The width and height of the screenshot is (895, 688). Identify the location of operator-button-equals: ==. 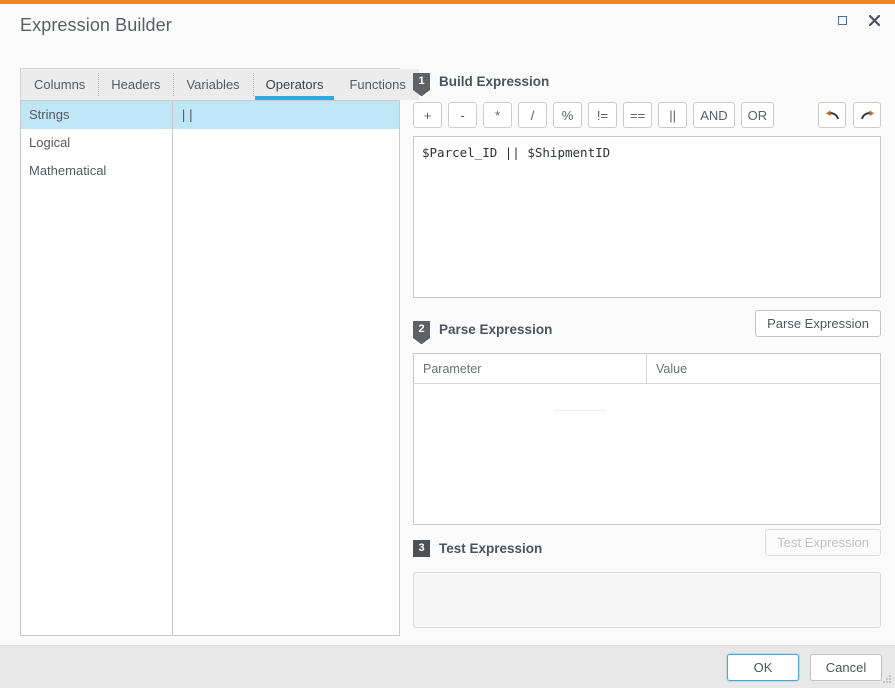
(638, 115).